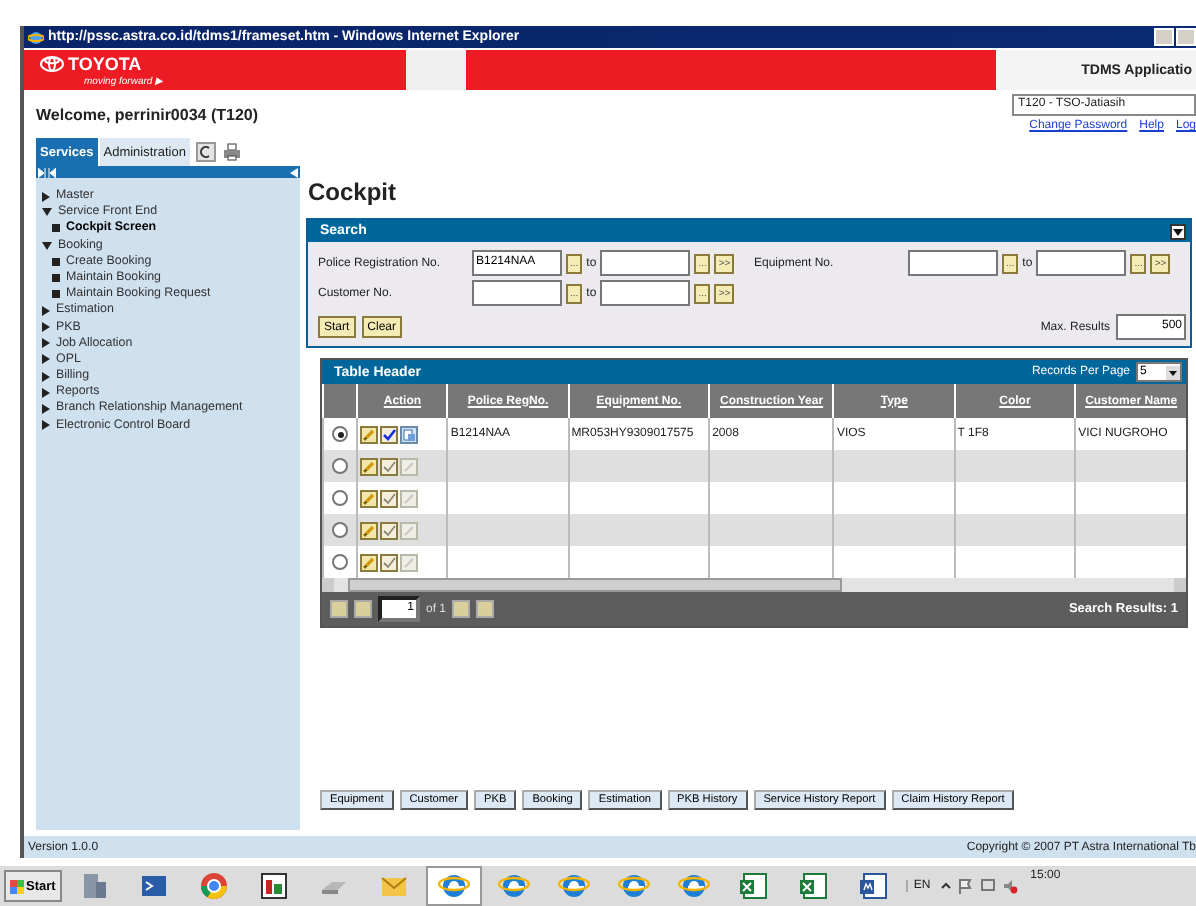 Image resolution: width=1196 pixels, height=906 pixels. Describe the element at coordinates (436, 70) in the screenshot. I see `header-band` at that location.